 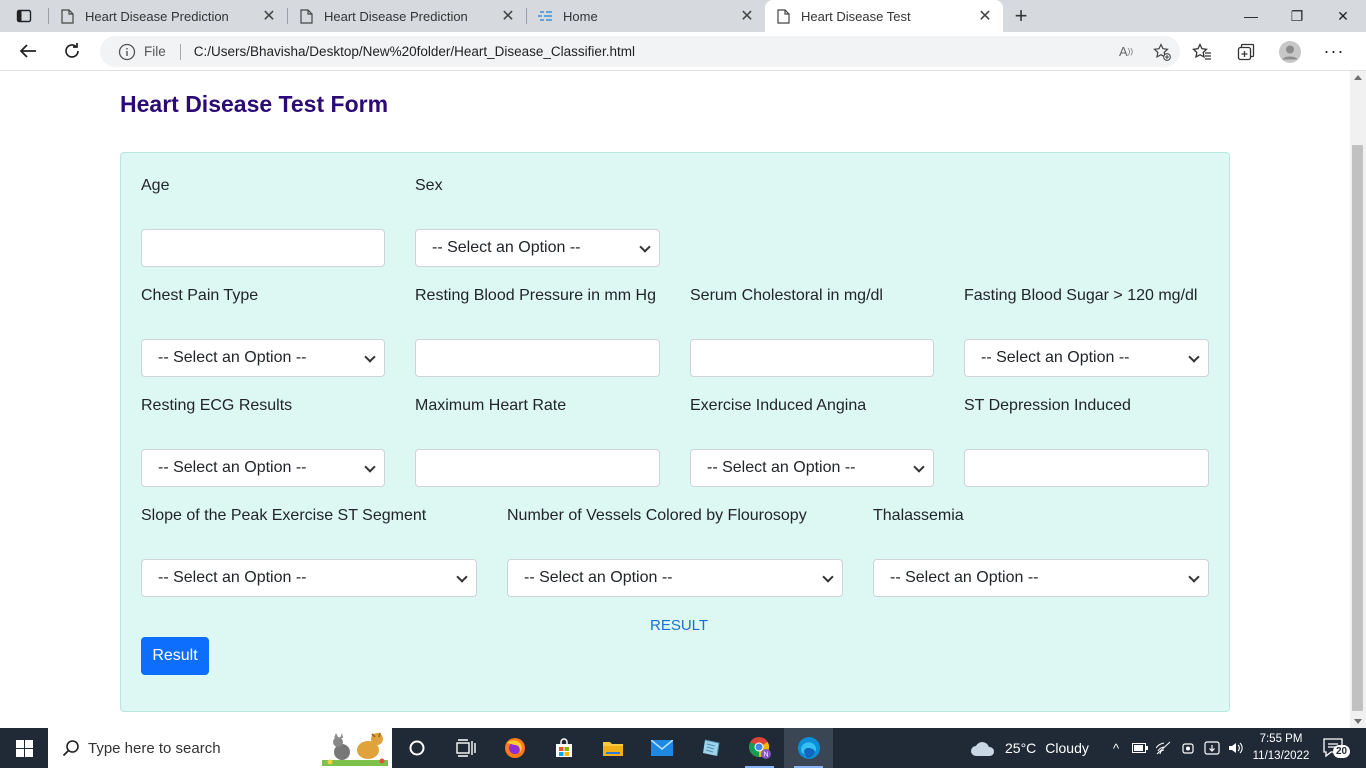 I want to click on age-input, so click(x=263, y=248).